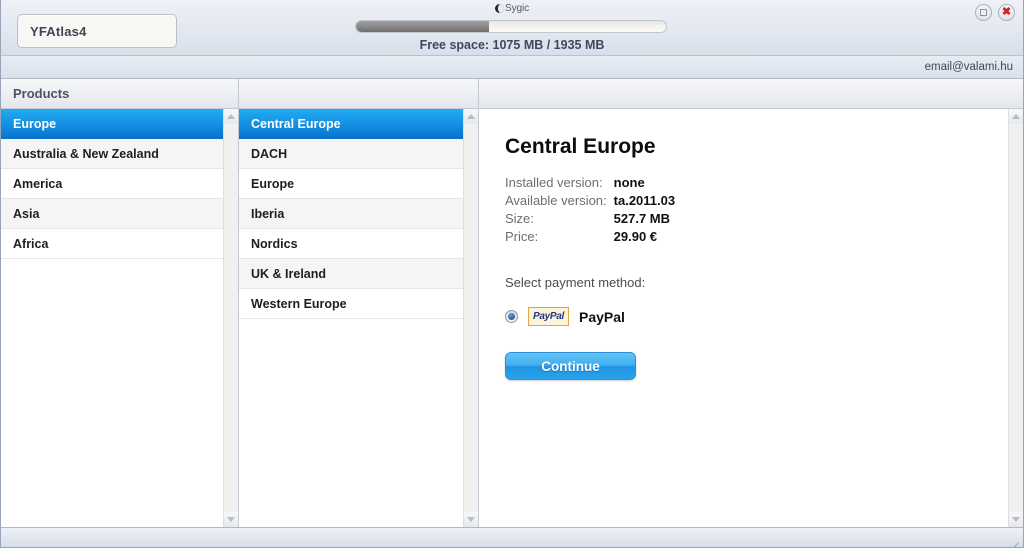  What do you see at coordinates (602, 316) in the screenshot?
I see `payment-method-name: PayPal` at bounding box center [602, 316].